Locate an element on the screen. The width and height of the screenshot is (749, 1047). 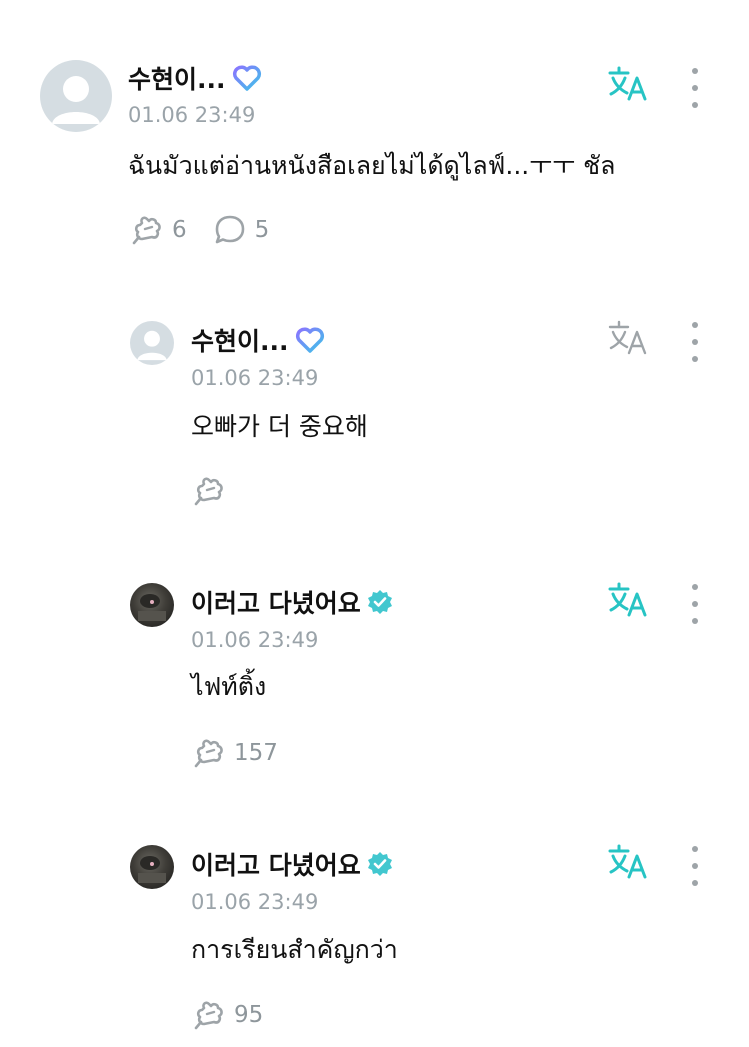
like-count: 157 is located at coordinates (256, 753).